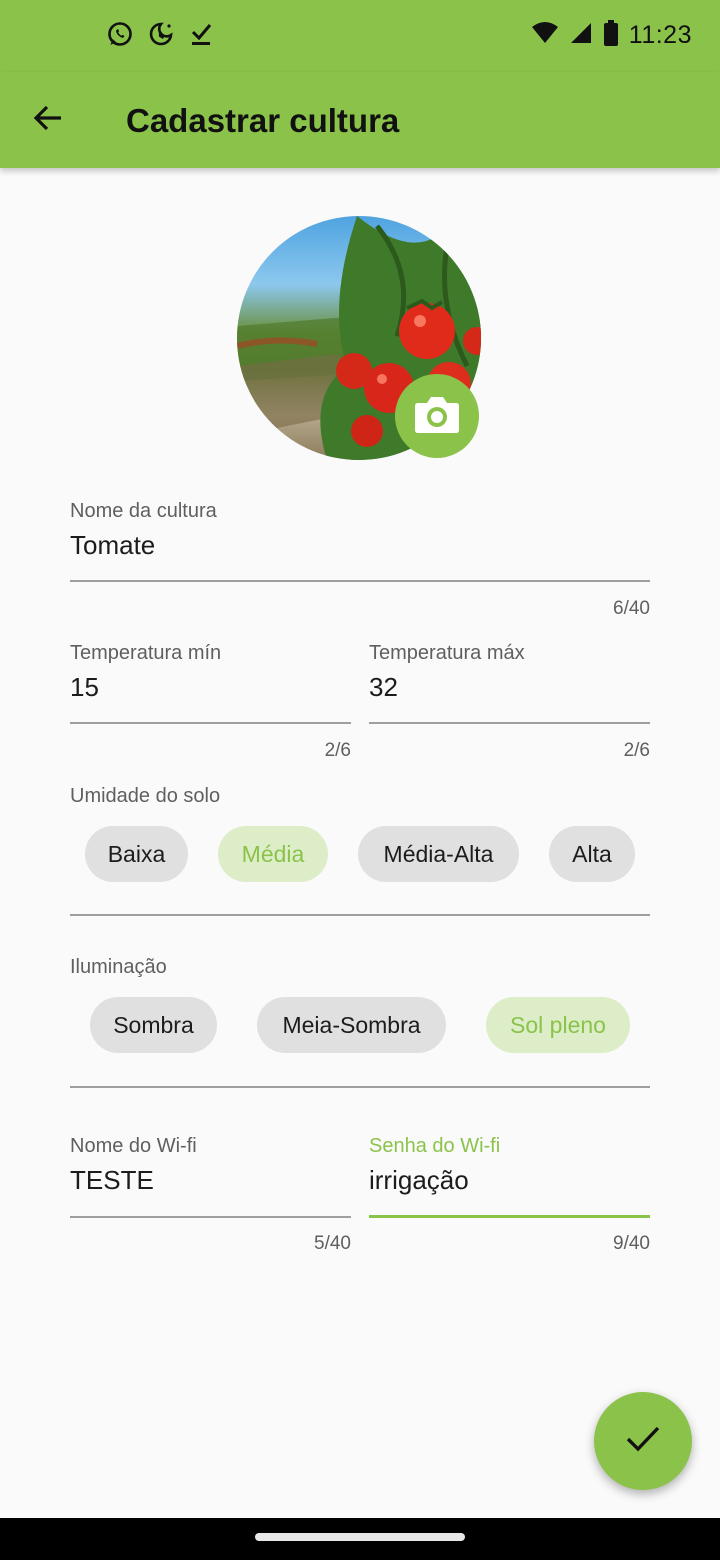 This screenshot has width=720, height=1560. I want to click on chip-light-sol-pleno: Sol pleno, so click(558, 1025).